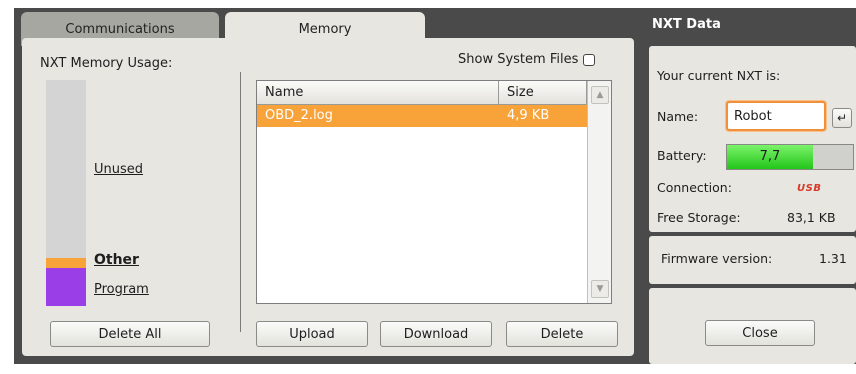 The width and height of the screenshot is (856, 374). Describe the element at coordinates (678, 116) in the screenshot. I see `name-label: Name:` at that location.